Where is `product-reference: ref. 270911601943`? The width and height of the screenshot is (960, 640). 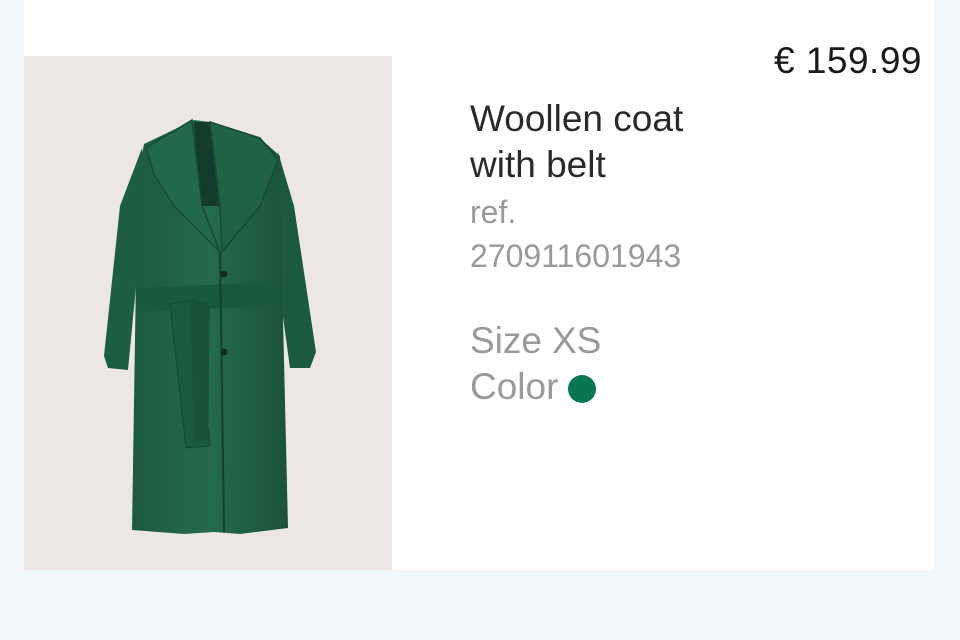
product-reference: ref. 270911601943 is located at coordinates (640, 234).